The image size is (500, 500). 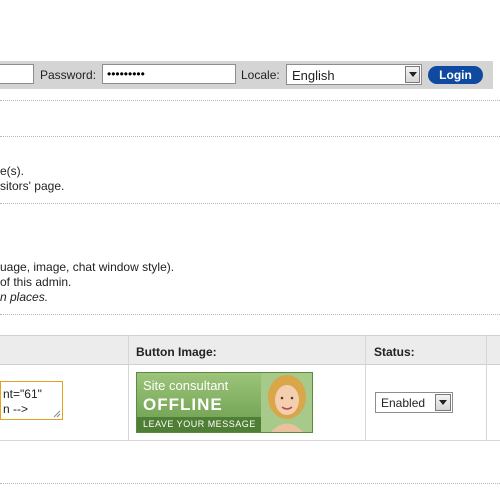 I want to click on info-text: sitors' page., so click(x=32, y=186).